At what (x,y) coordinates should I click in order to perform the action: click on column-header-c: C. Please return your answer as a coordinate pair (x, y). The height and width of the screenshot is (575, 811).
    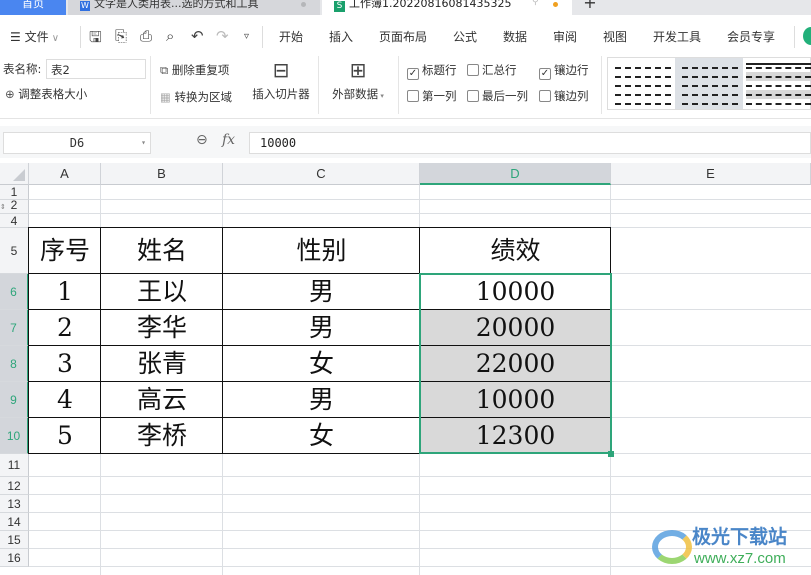
    Looking at the image, I should click on (321, 174).